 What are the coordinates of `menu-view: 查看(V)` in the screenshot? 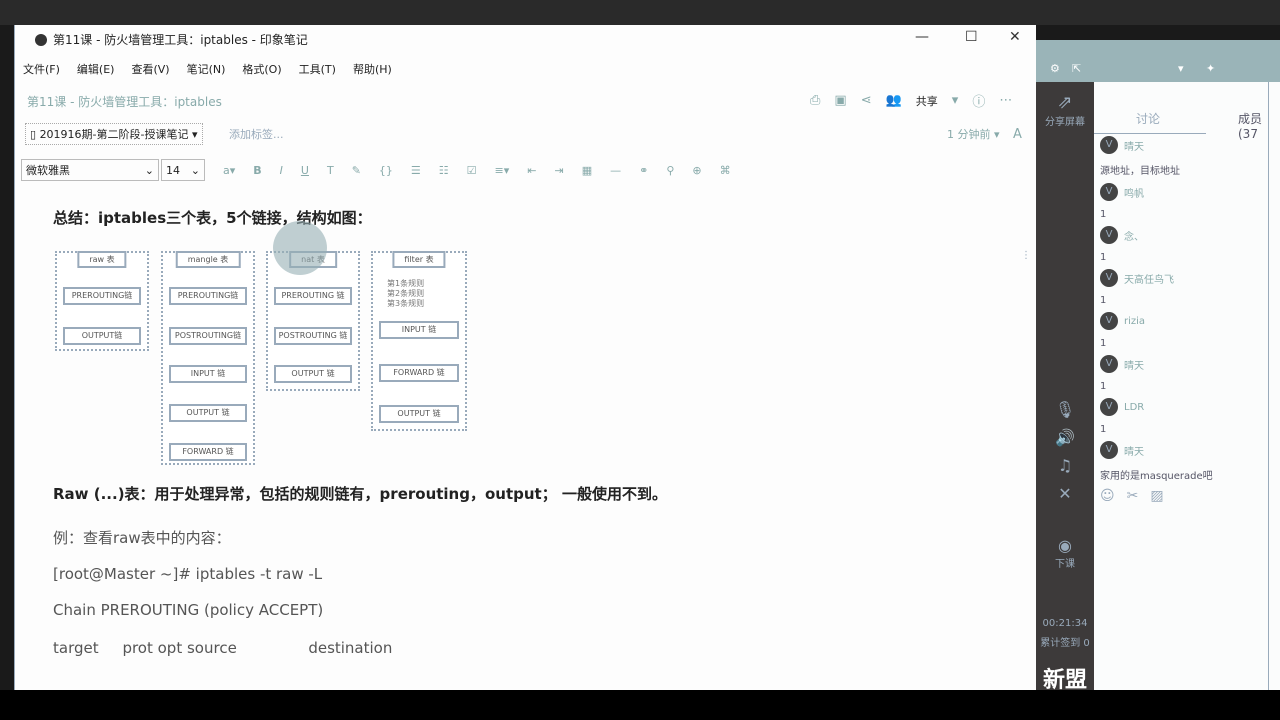 It's located at (150, 69).